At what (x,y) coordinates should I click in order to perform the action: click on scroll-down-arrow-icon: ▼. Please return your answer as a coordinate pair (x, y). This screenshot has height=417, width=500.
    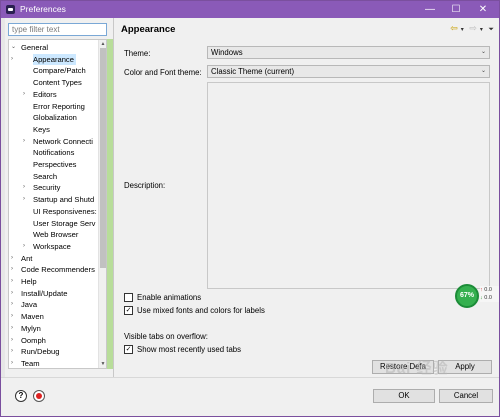
    Looking at the image, I should click on (102, 364).